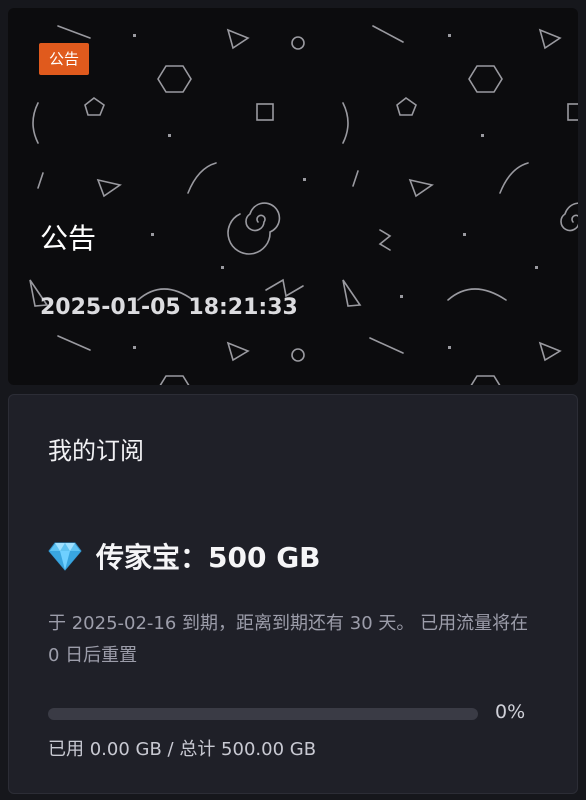  Describe the element at coordinates (208, 557) in the screenshot. I see `plan-name: 传家宝：500 GB` at that location.